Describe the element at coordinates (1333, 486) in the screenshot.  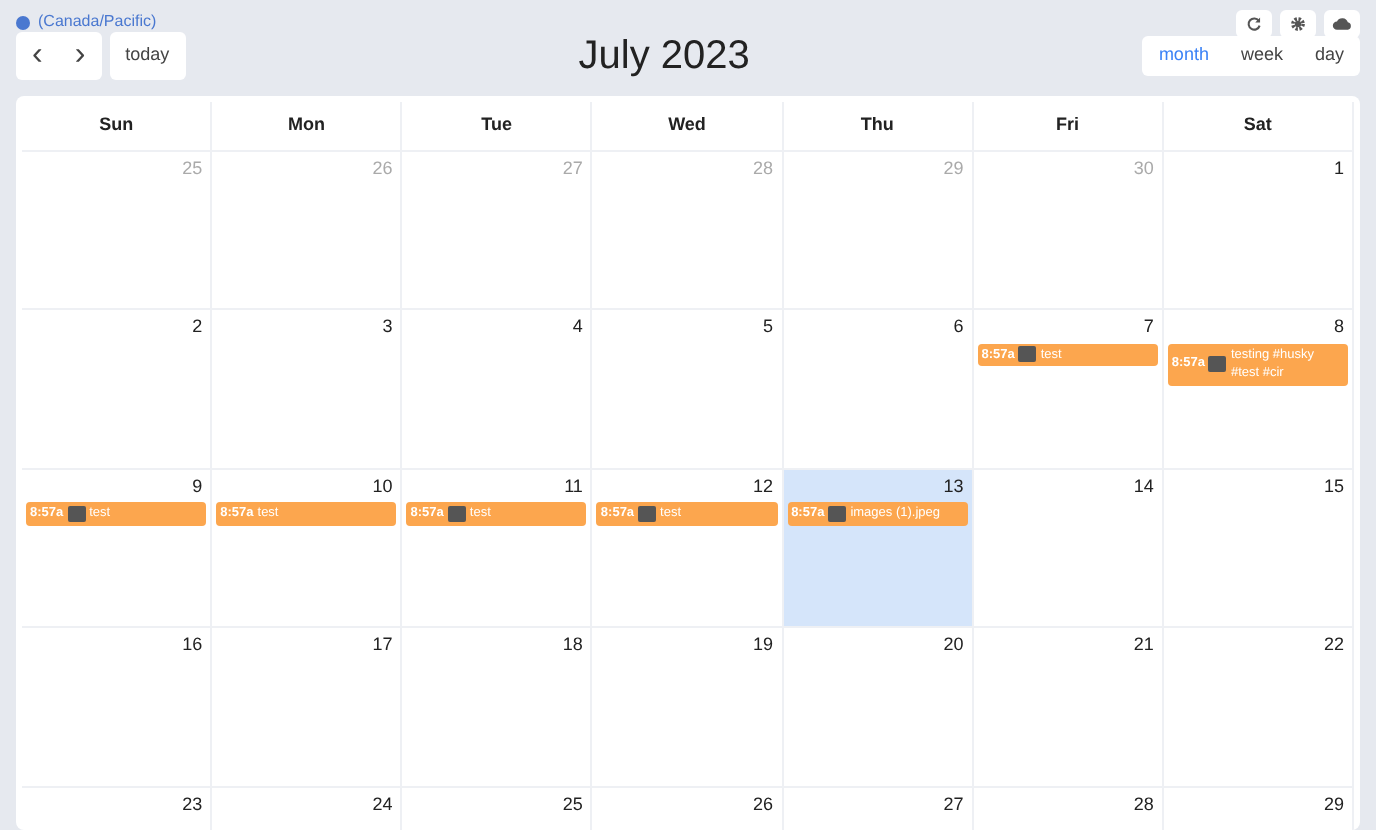
I see `day-number: 15` at that location.